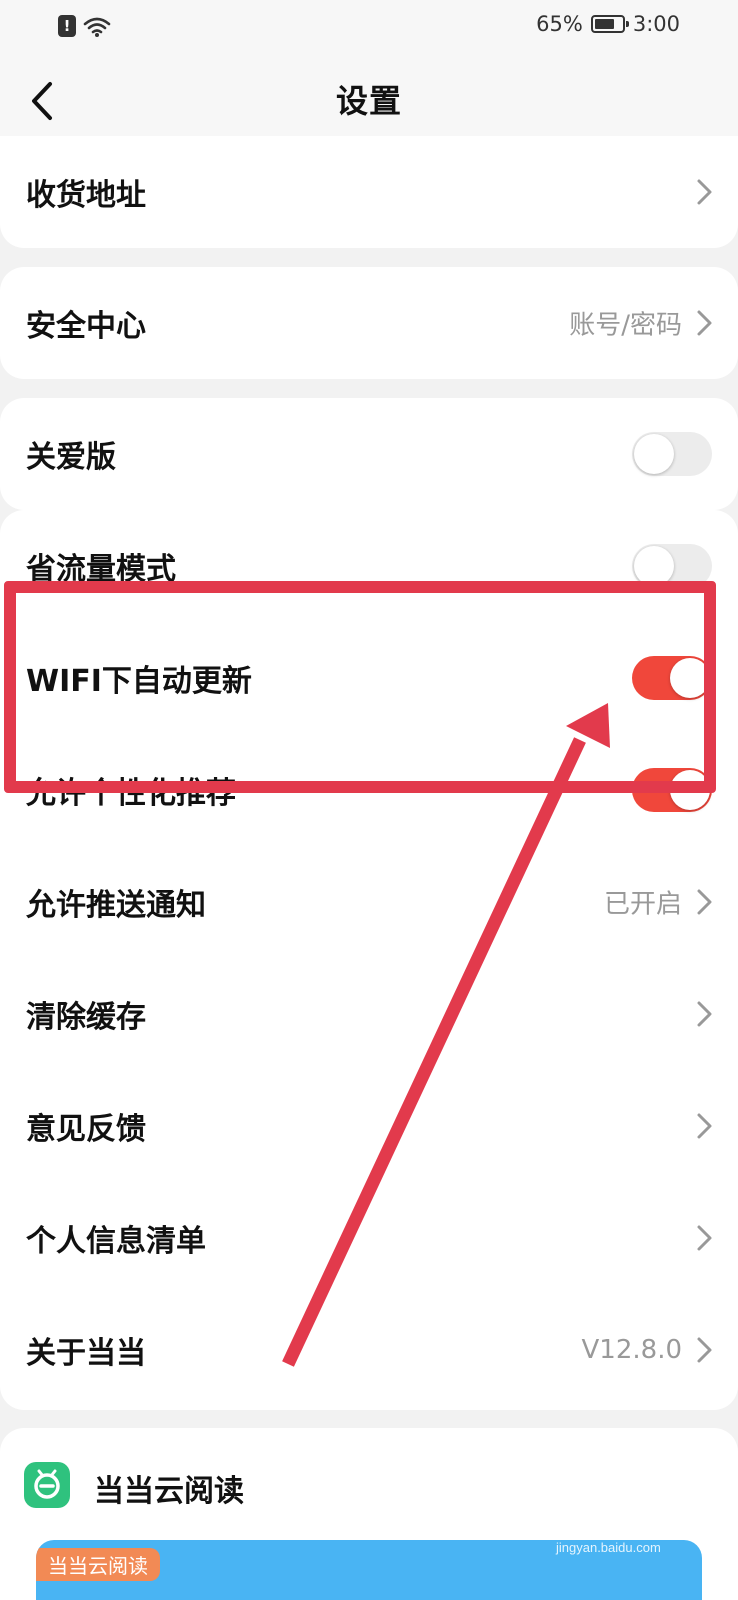 The image size is (738, 1600). Describe the element at coordinates (369, 1014) in the screenshot. I see `row-clear-cache: 清除缓存` at that location.